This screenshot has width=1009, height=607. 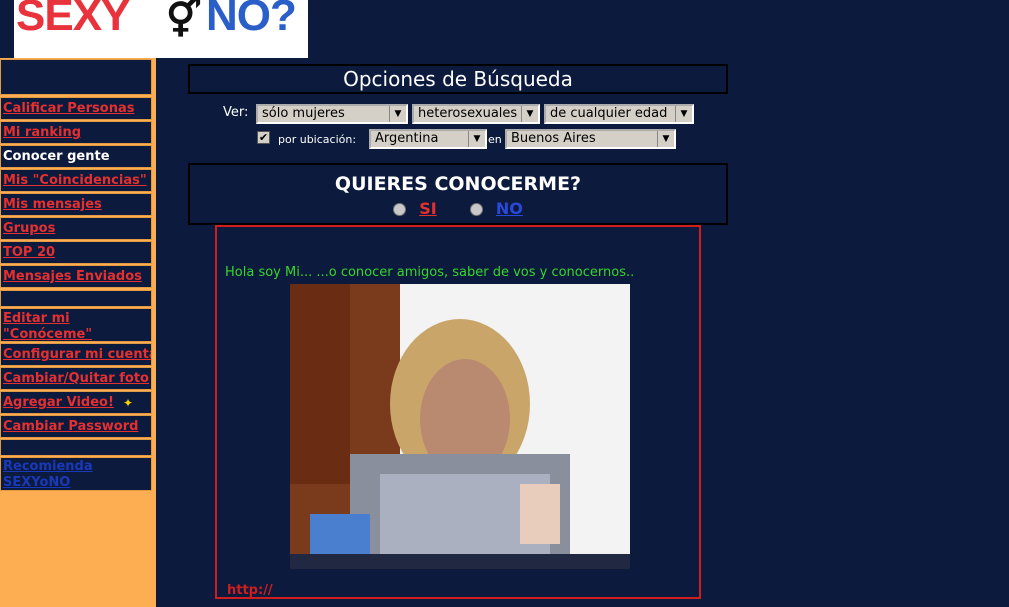 I want to click on sidebar-item-label: Cambiar/Quitar foto, so click(x=76, y=379).